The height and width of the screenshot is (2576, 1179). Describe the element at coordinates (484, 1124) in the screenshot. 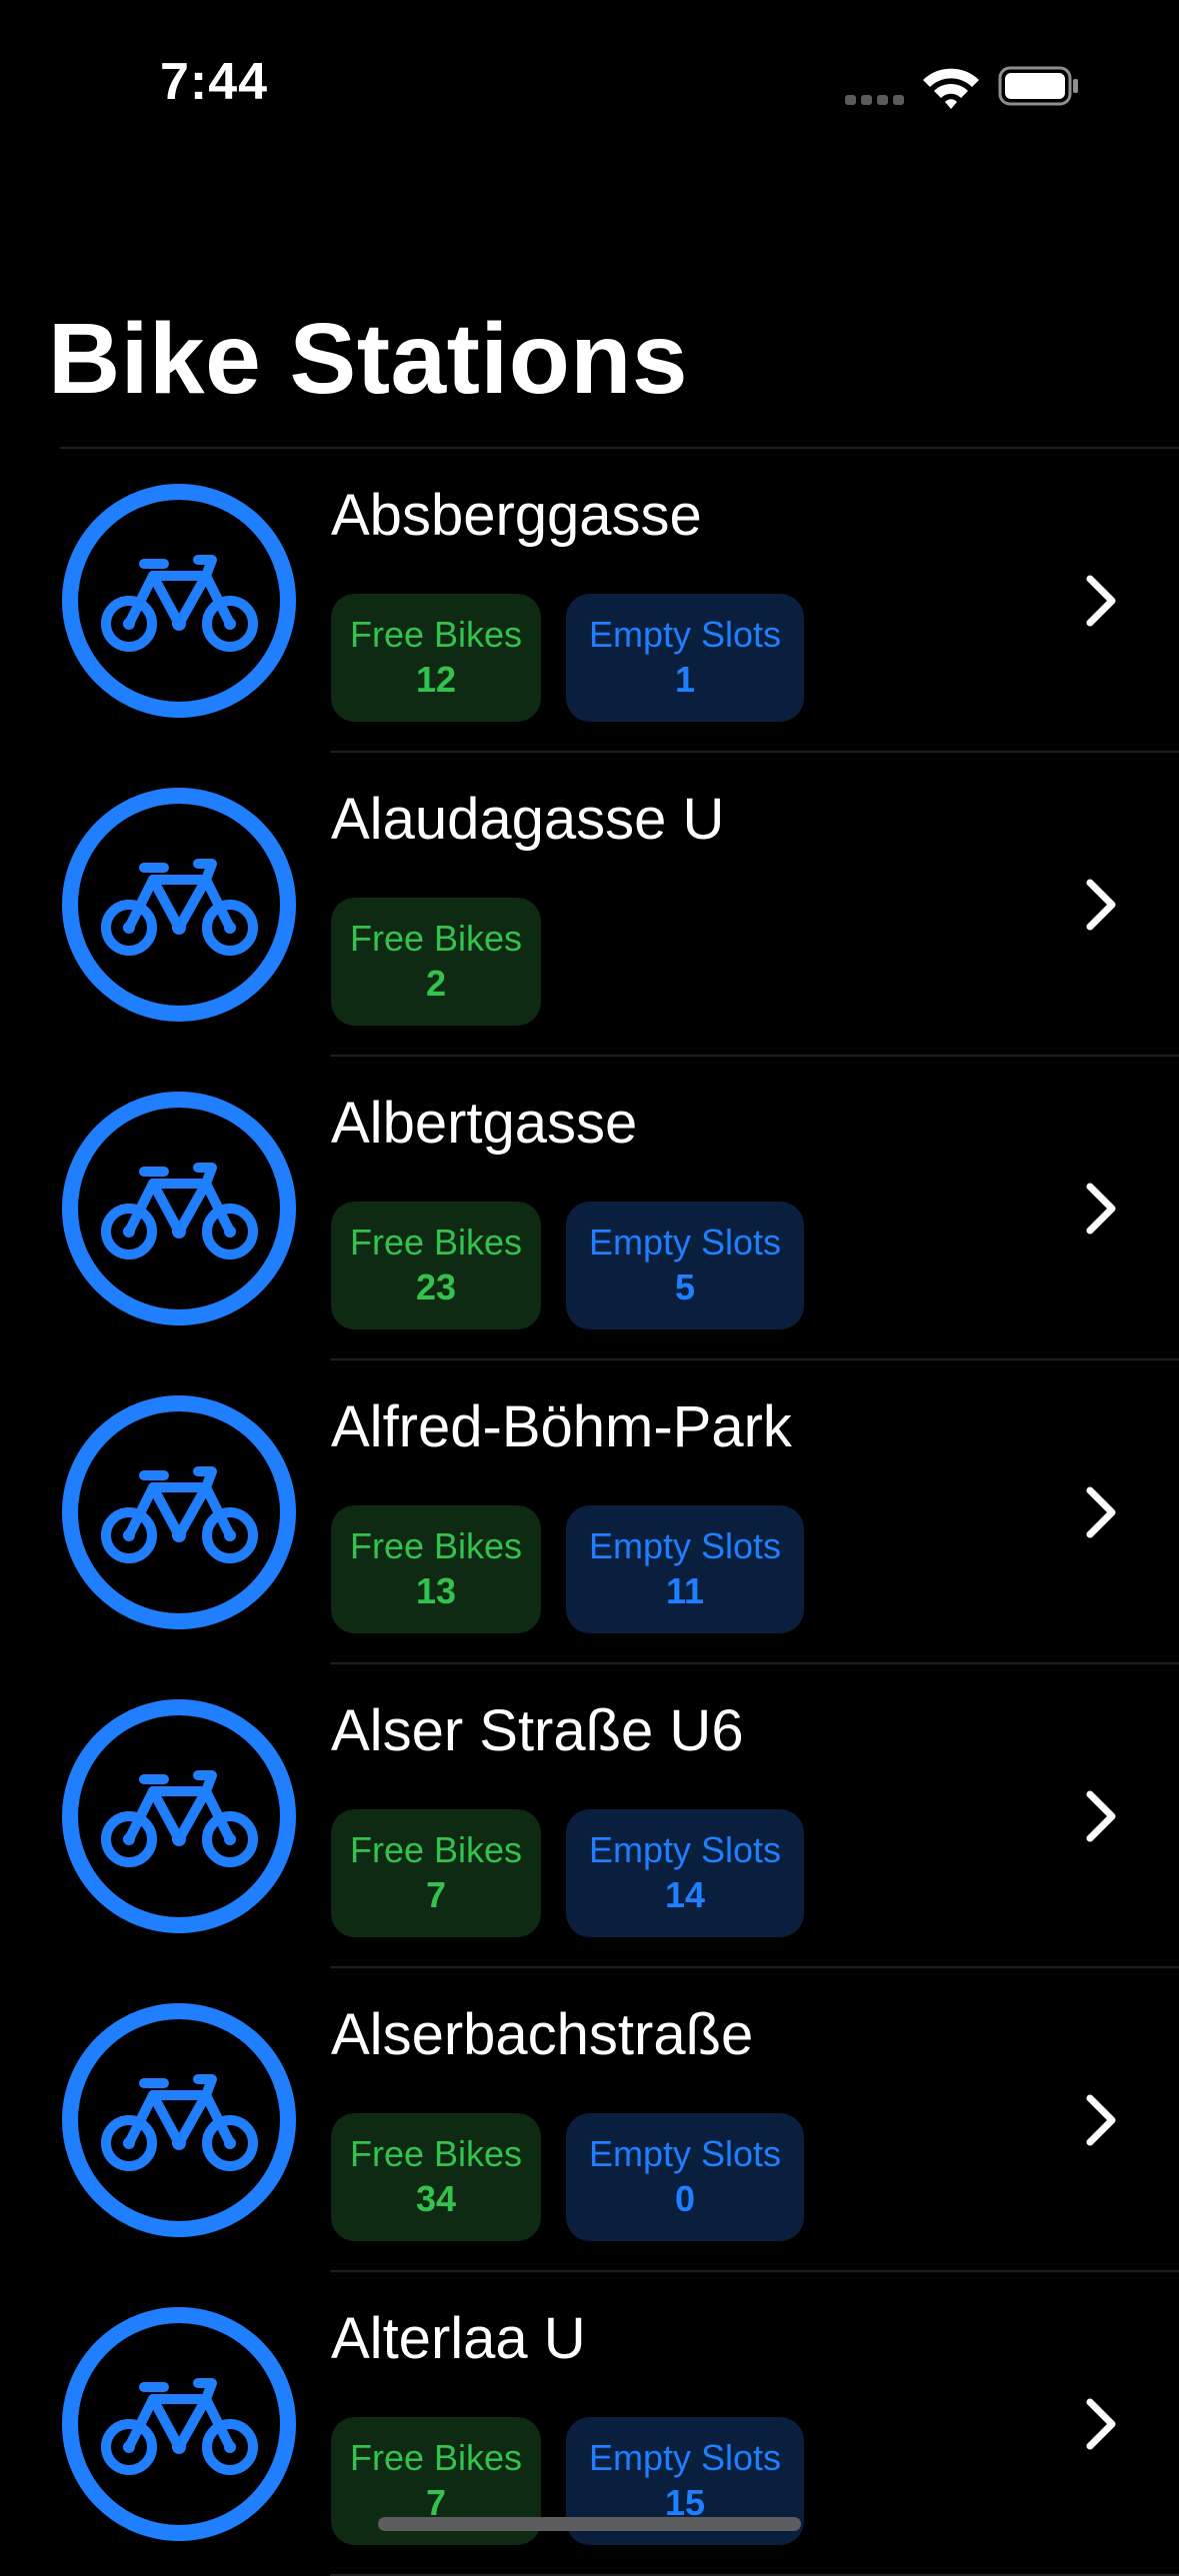

I see `station-name: Albertgasse` at that location.